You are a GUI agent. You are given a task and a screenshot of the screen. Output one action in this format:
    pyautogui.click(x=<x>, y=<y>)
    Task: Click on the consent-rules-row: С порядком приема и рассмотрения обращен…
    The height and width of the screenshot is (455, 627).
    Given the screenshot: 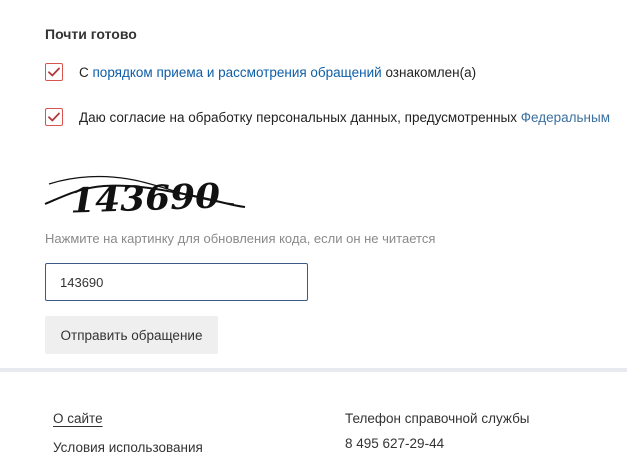 What is the action you would take?
    pyautogui.click(x=260, y=72)
    